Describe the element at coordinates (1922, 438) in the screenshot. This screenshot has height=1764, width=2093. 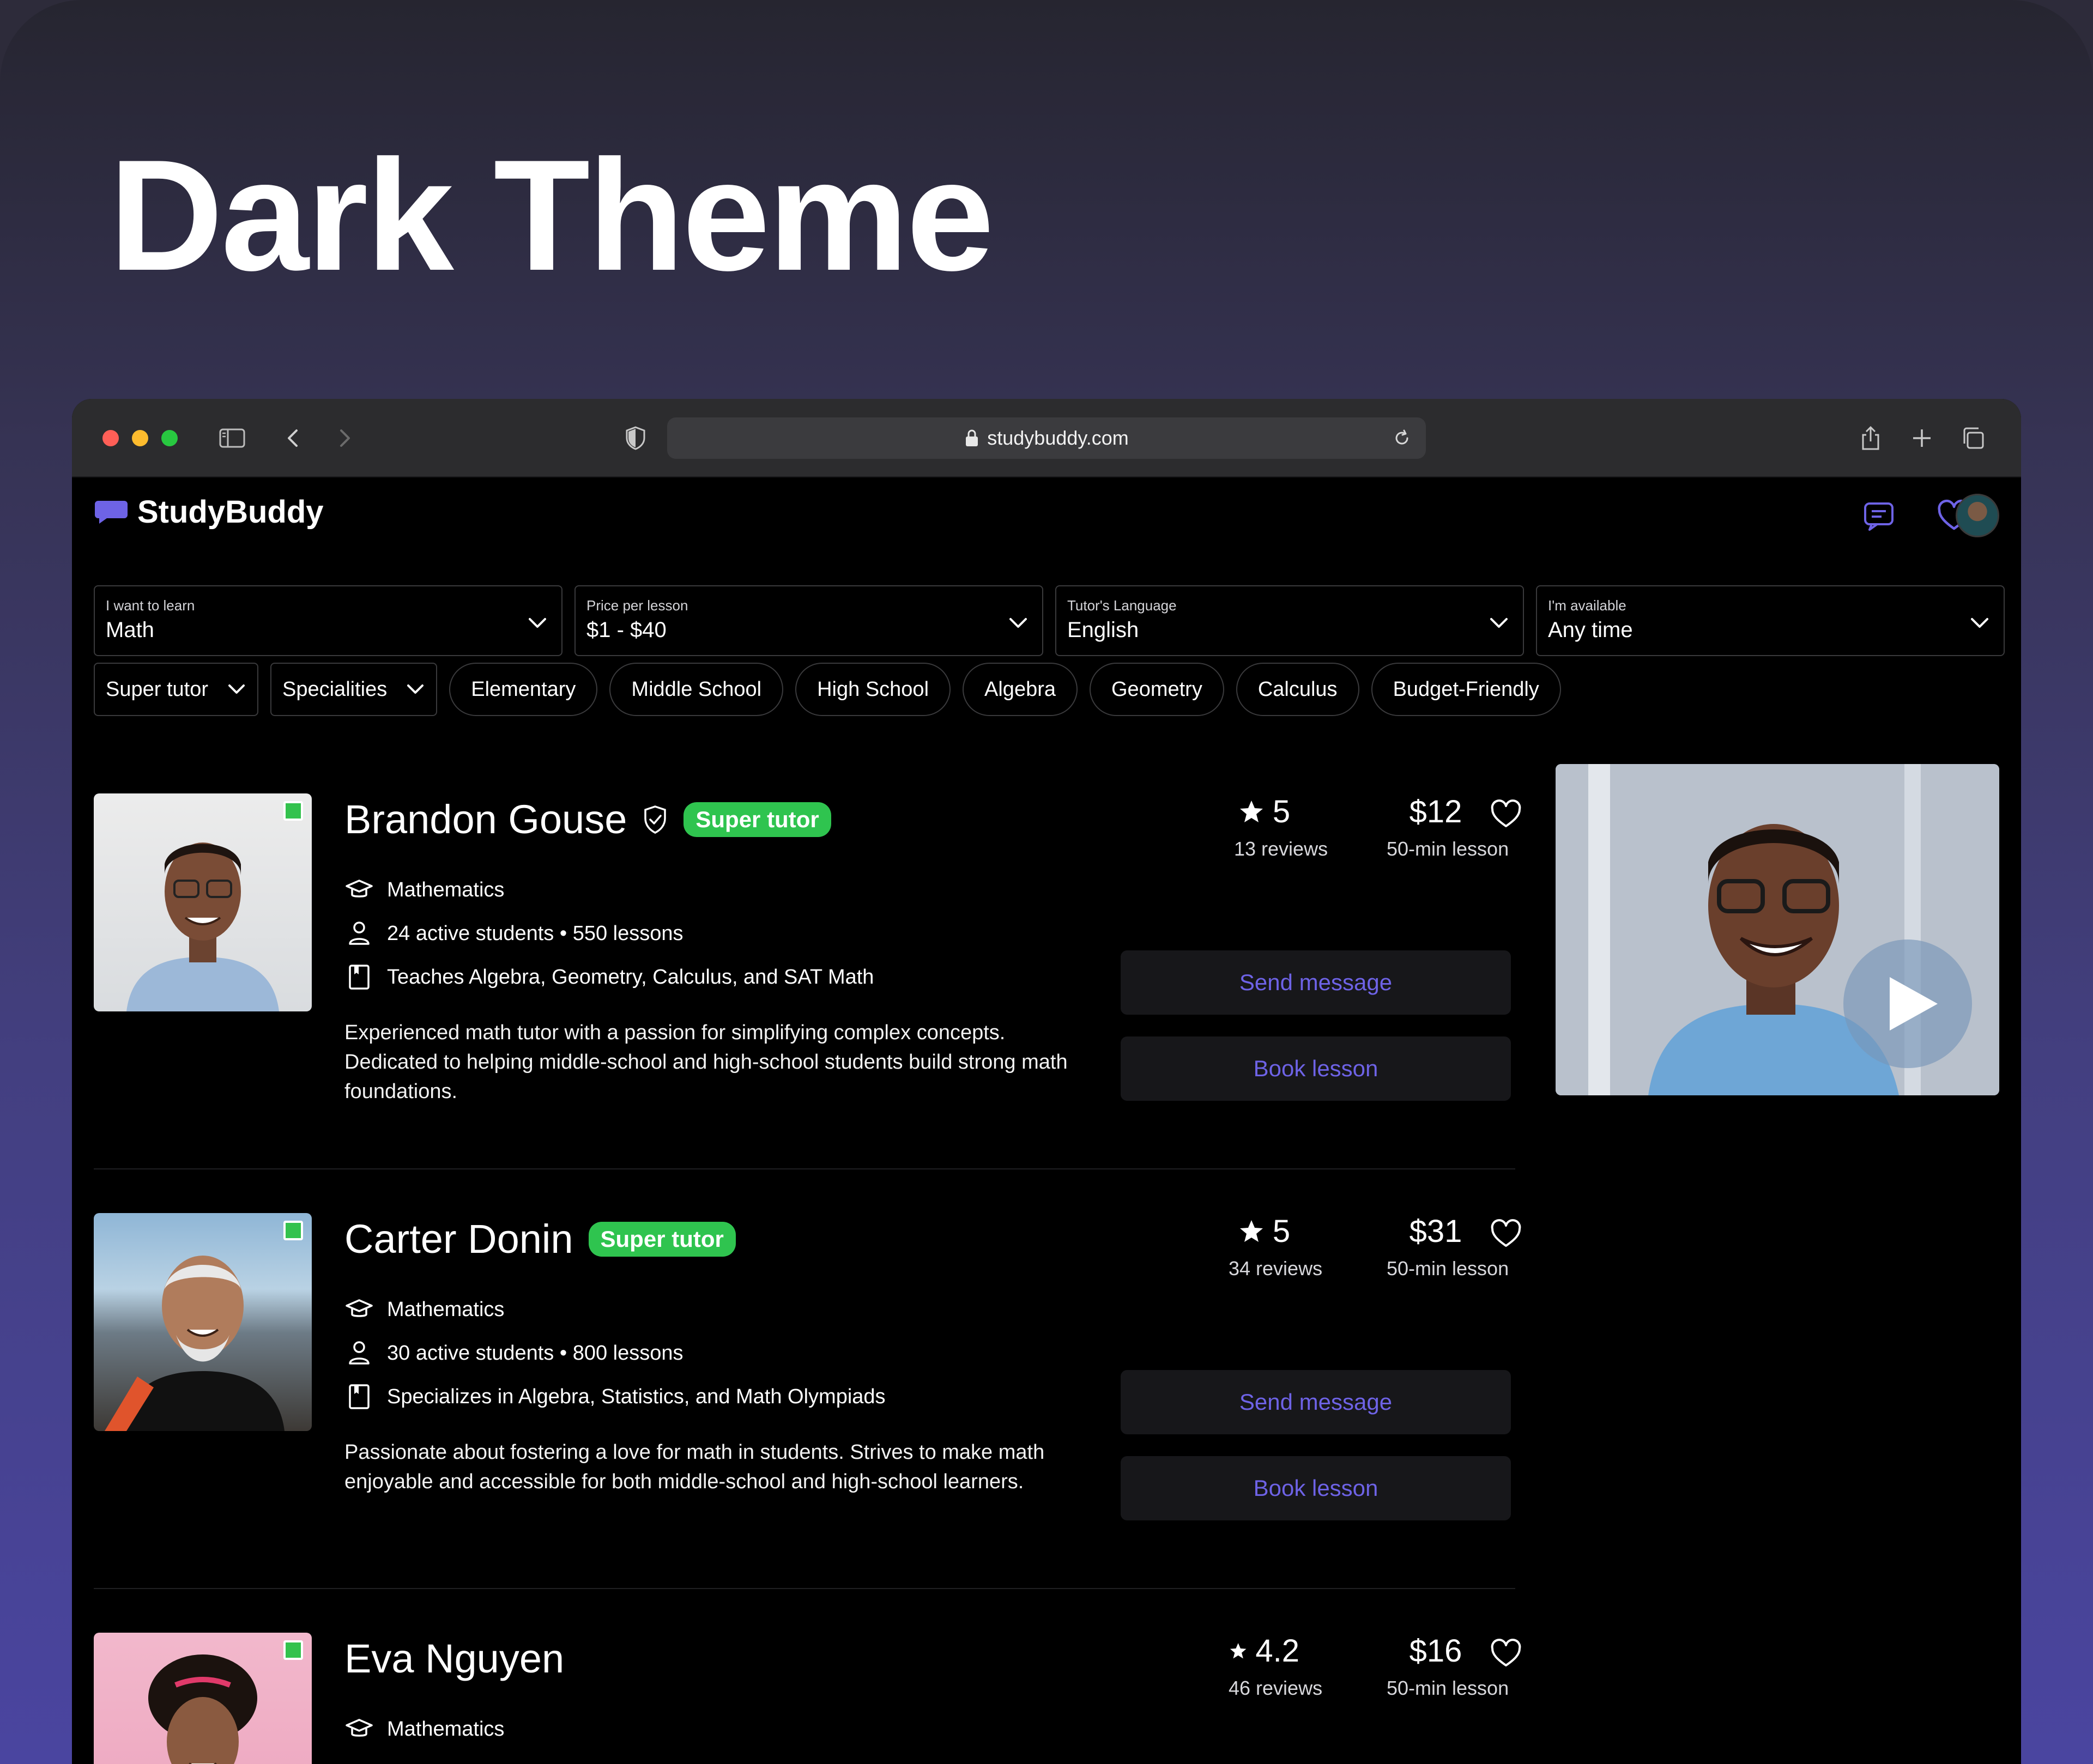
I see `new-tab-icon` at that location.